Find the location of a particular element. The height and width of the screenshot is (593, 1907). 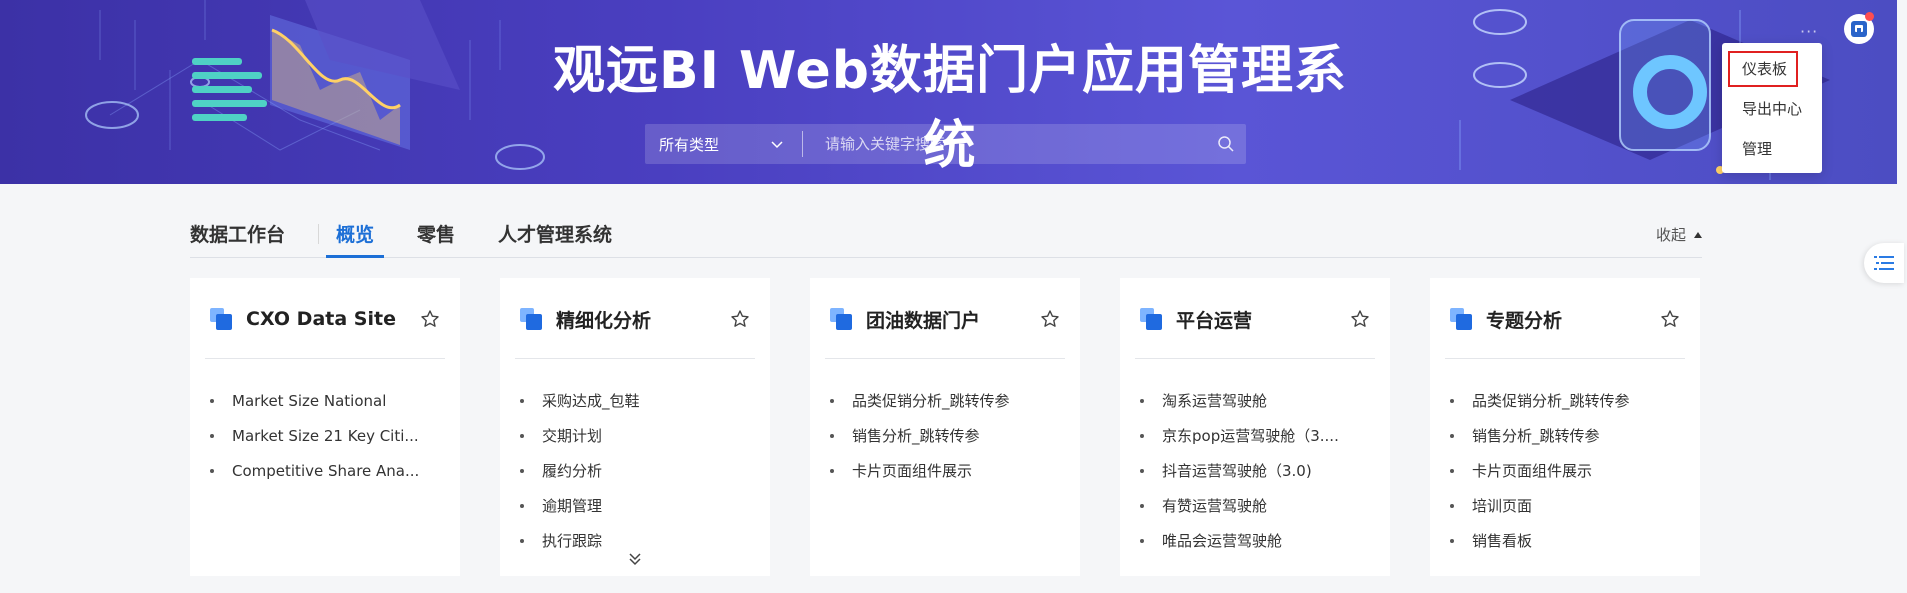

card-item-list: 品类促销分析_跳转传参 销售分析_跳转传参 卡片页面组件展示 培训页面销售看板 is located at coordinates (1567, 470).